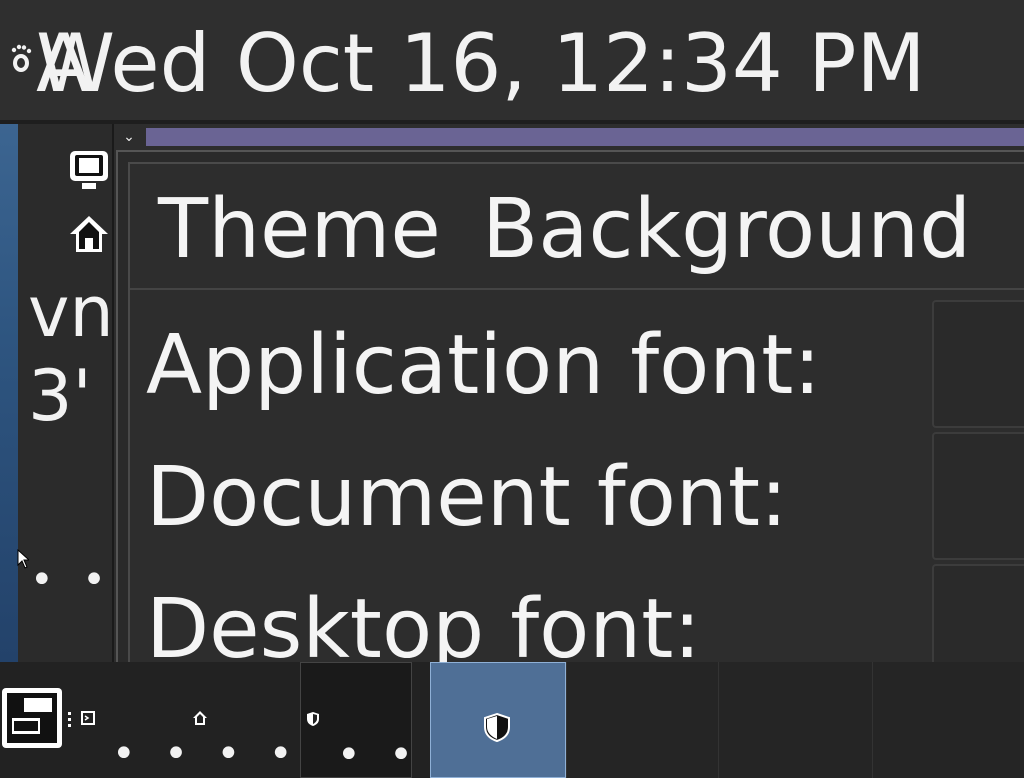 This screenshot has width=1024, height=778. I want to click on wallpaper, so click(9, 393).